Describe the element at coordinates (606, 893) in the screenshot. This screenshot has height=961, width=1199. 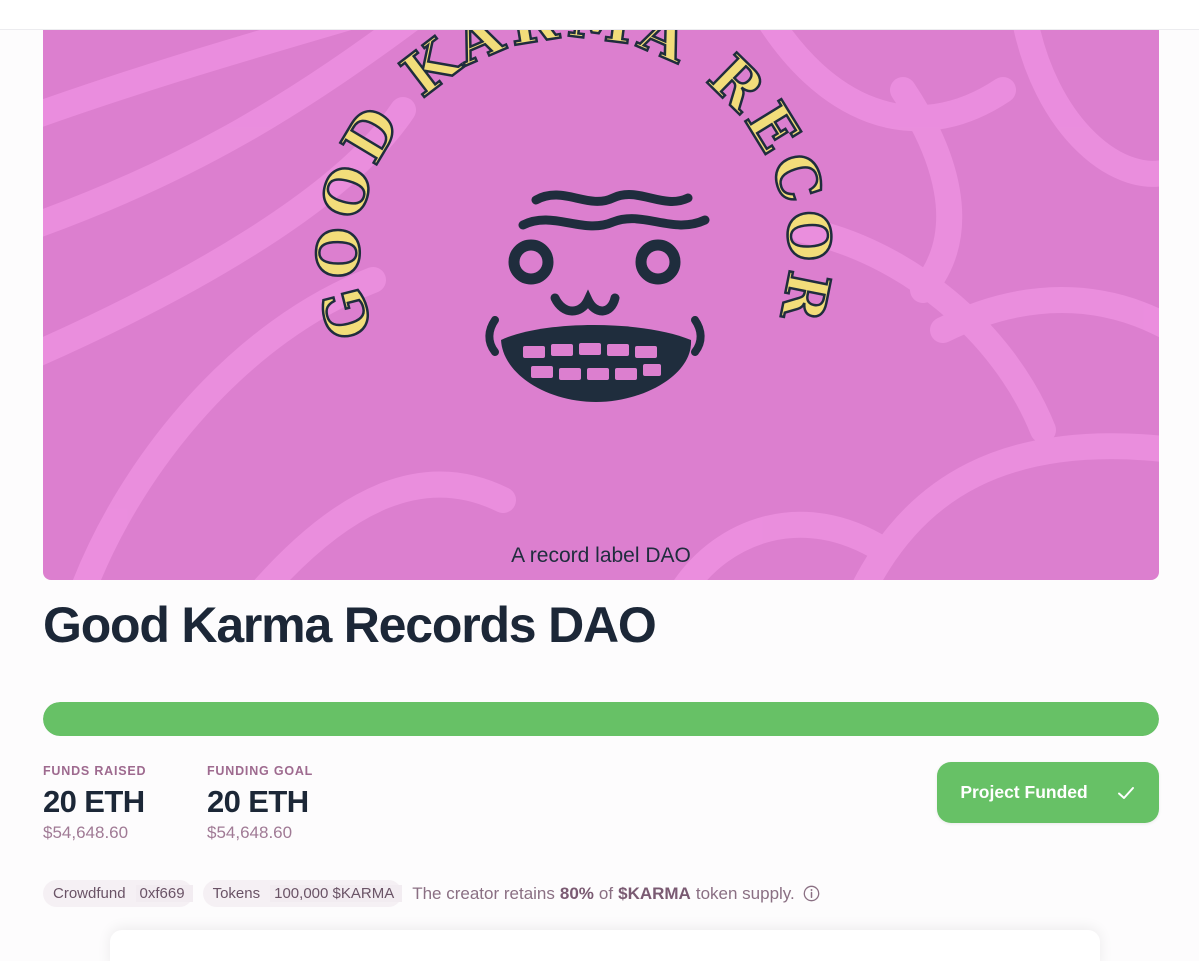
I see `note-of: of` at that location.